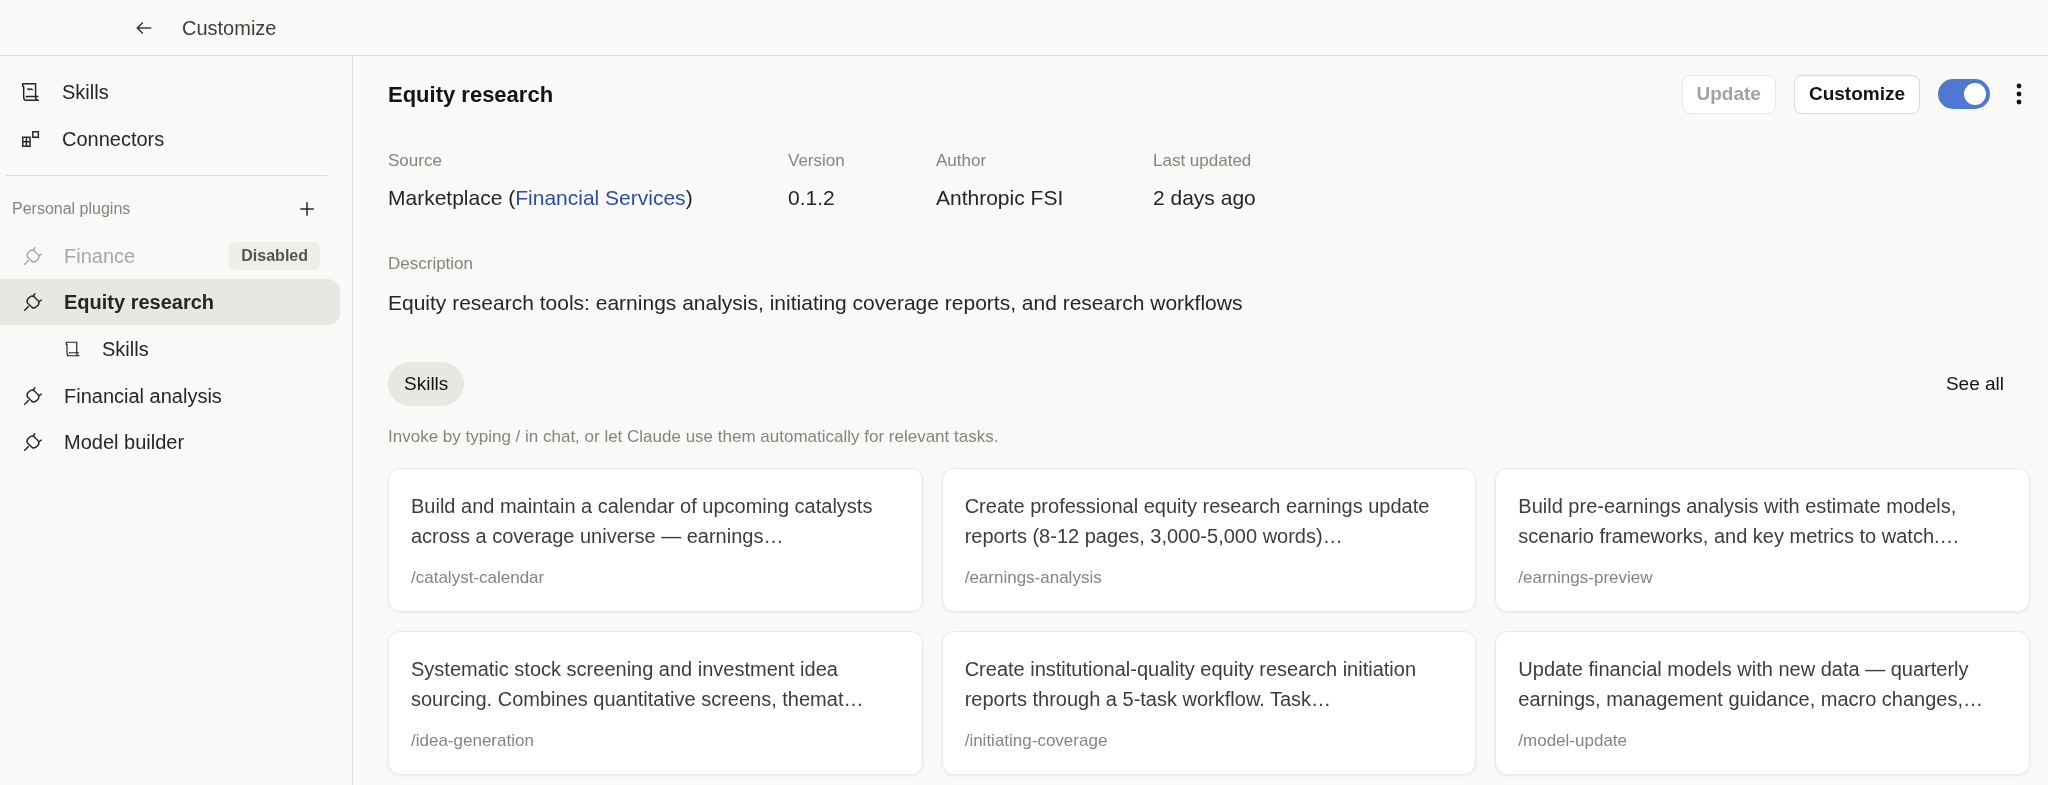 The image size is (2048, 785). What do you see at coordinates (426, 384) in the screenshot?
I see `skills-tab: Skills` at bounding box center [426, 384].